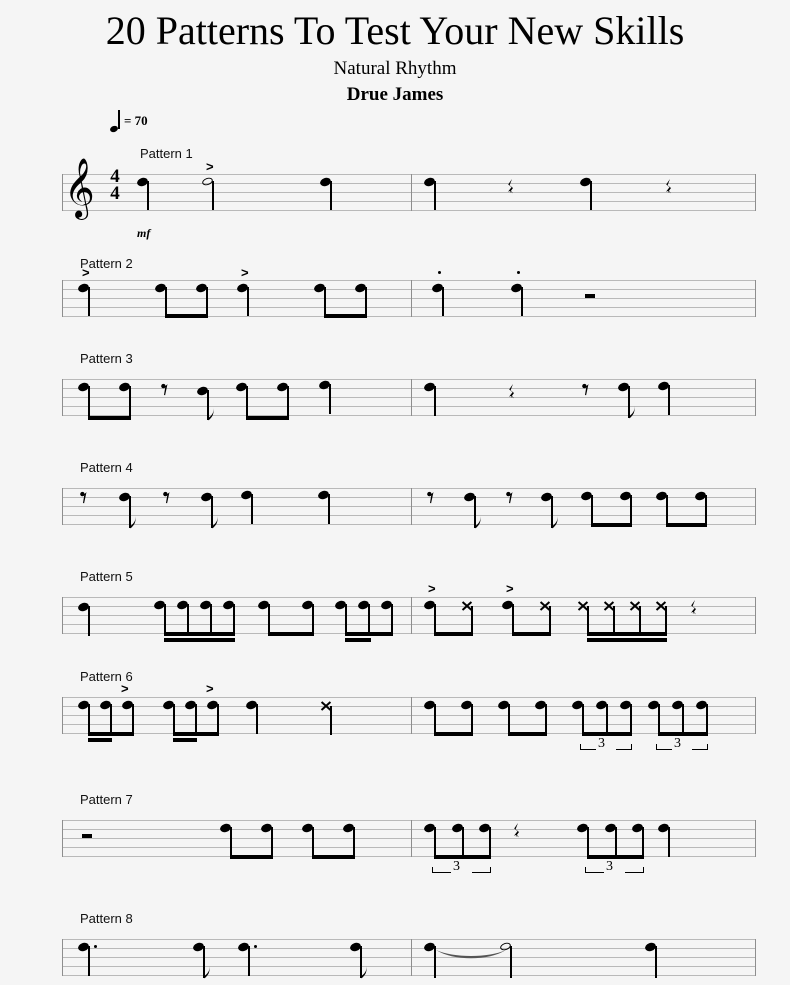 The image size is (790, 985). I want to click on dynamic-marking: mf, so click(144, 233).